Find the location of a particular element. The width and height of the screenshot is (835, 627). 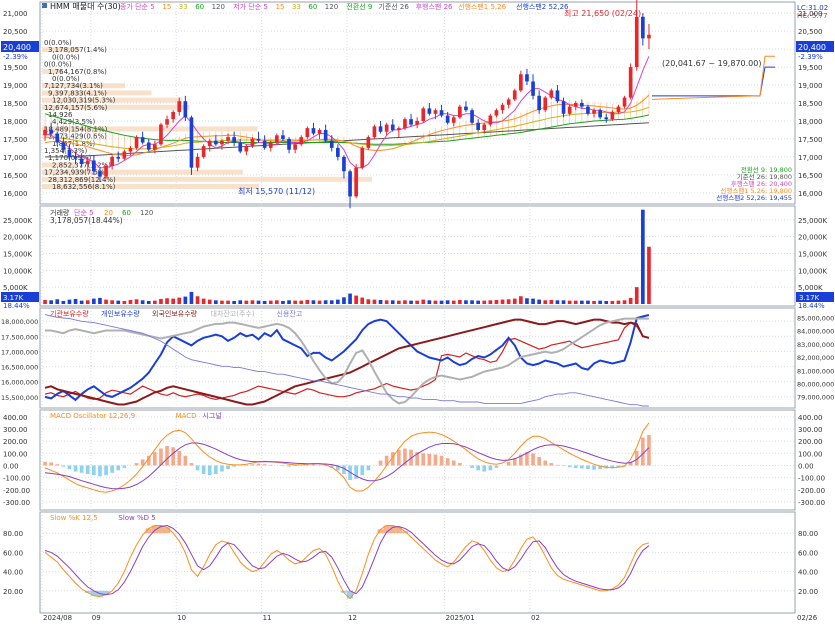

supply-tick-left: 16,500,000 is located at coordinates (19, 368).